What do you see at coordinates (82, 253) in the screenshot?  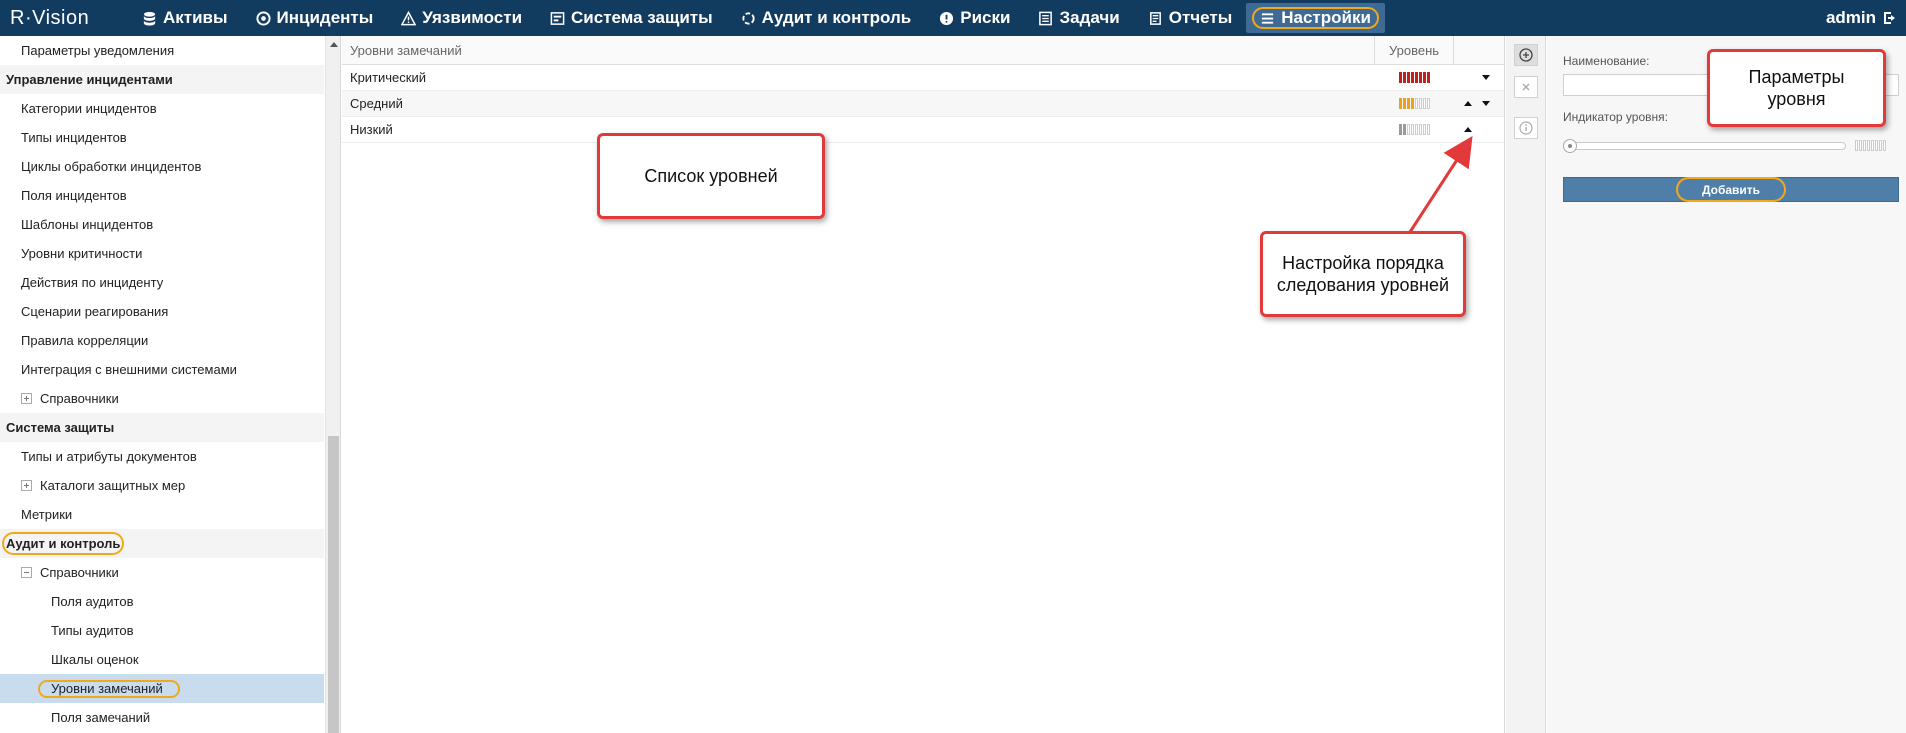 I see `sidebar-item-label: Уровни критичности` at bounding box center [82, 253].